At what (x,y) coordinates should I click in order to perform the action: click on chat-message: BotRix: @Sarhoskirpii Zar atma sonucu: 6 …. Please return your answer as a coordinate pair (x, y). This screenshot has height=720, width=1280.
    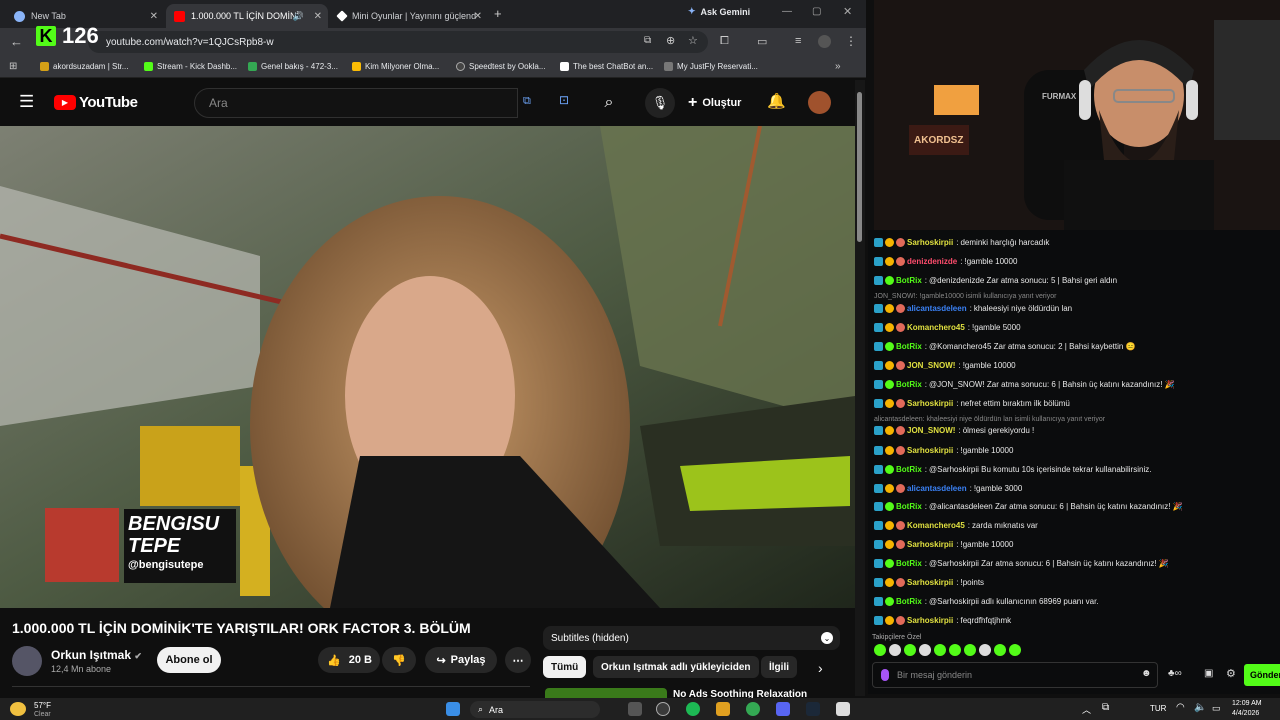
    Looking at the image, I should click on (1021, 563).